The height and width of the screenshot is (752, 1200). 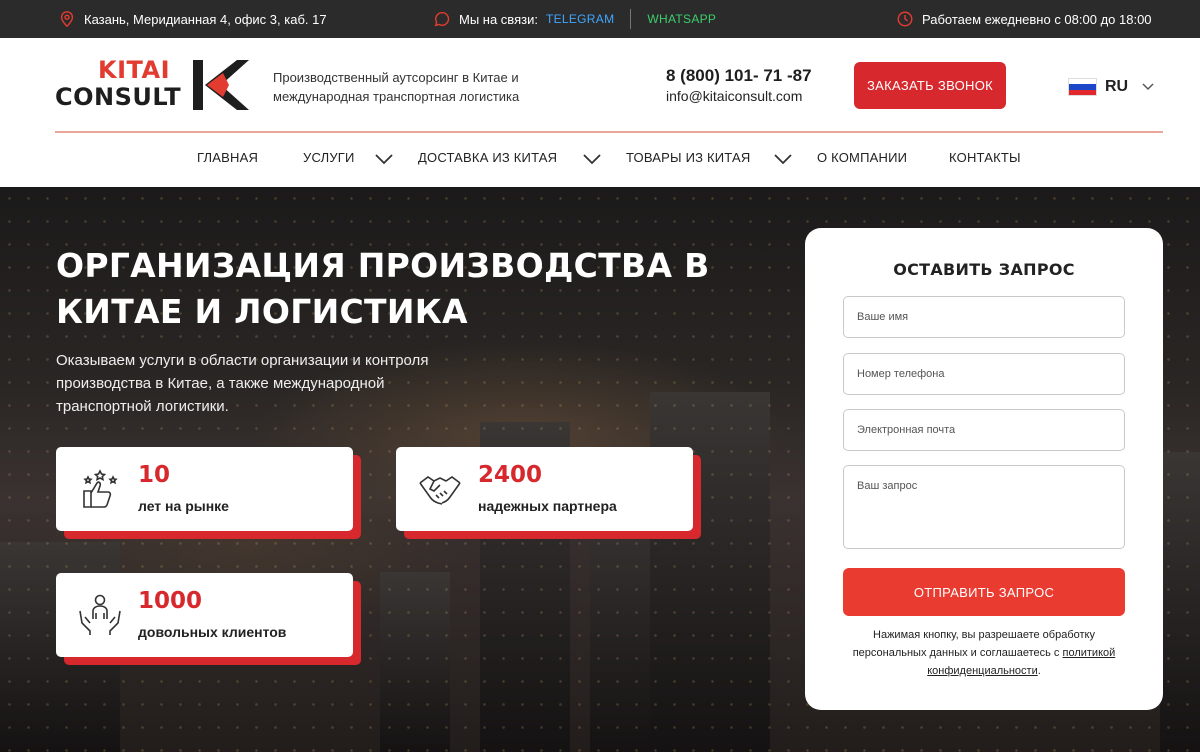 I want to click on russia-flag-icon, so click(x=1082, y=87).